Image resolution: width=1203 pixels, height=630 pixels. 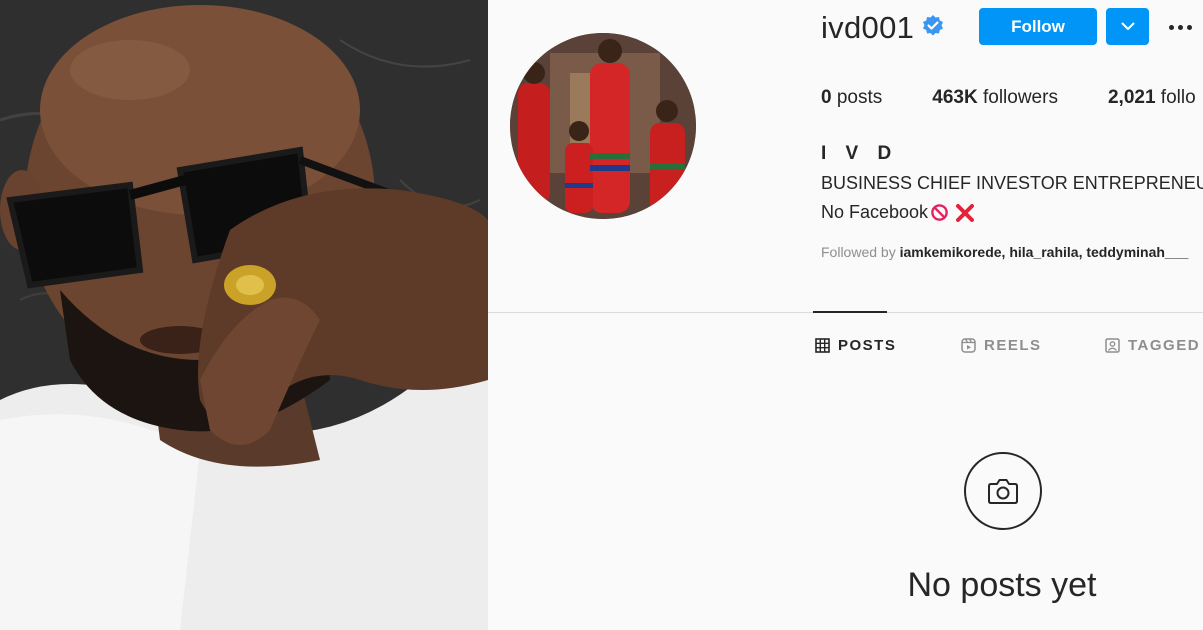 What do you see at coordinates (867, 345) in the screenshot?
I see `tab-posts-label: POSTS` at bounding box center [867, 345].